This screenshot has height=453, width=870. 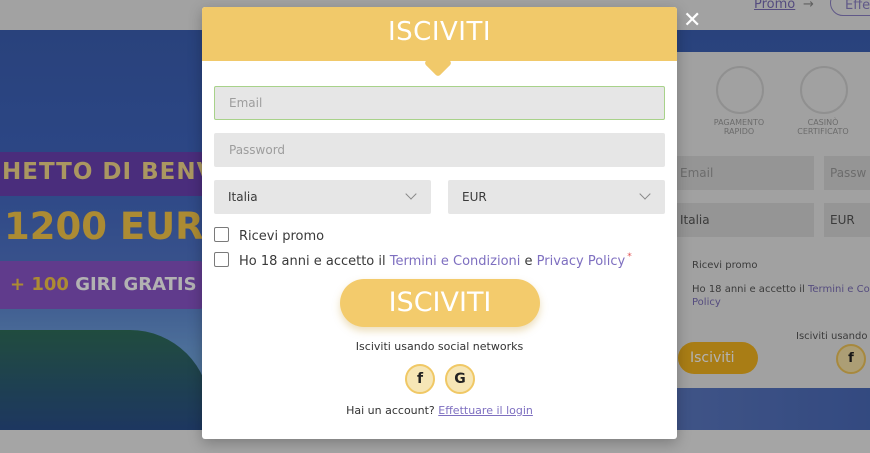 What do you see at coordinates (581, 261) in the screenshot?
I see `privacy-policy-link: Privacy Policy` at bounding box center [581, 261].